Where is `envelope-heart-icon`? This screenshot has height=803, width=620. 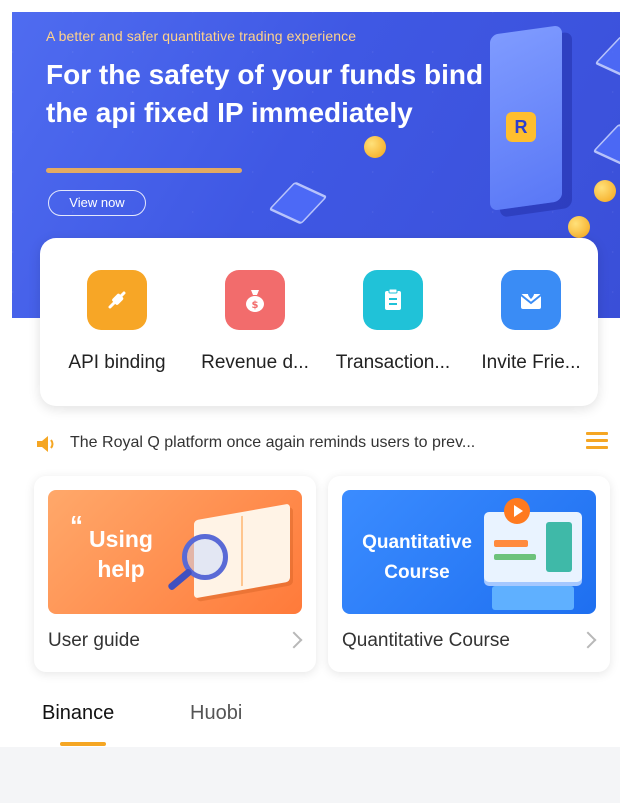 envelope-heart-icon is located at coordinates (531, 300).